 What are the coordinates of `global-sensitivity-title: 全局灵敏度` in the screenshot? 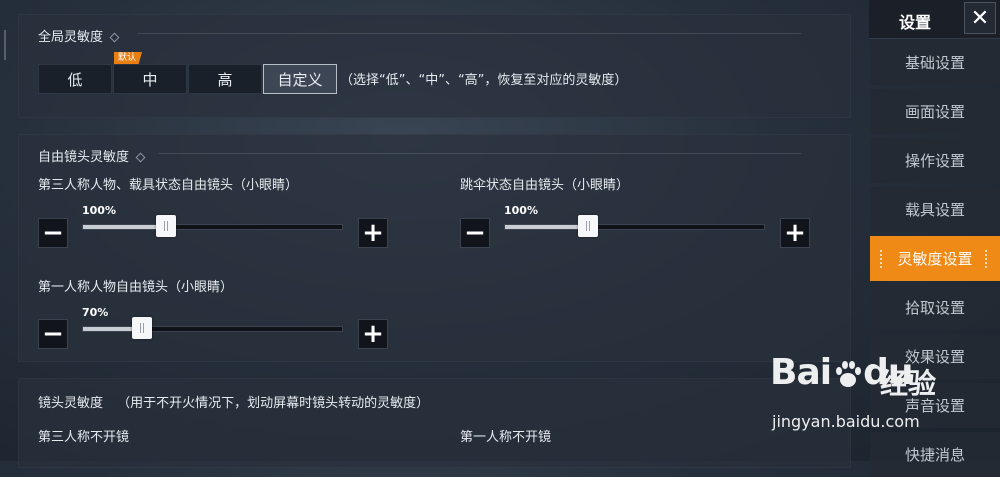 It's located at (79, 35).